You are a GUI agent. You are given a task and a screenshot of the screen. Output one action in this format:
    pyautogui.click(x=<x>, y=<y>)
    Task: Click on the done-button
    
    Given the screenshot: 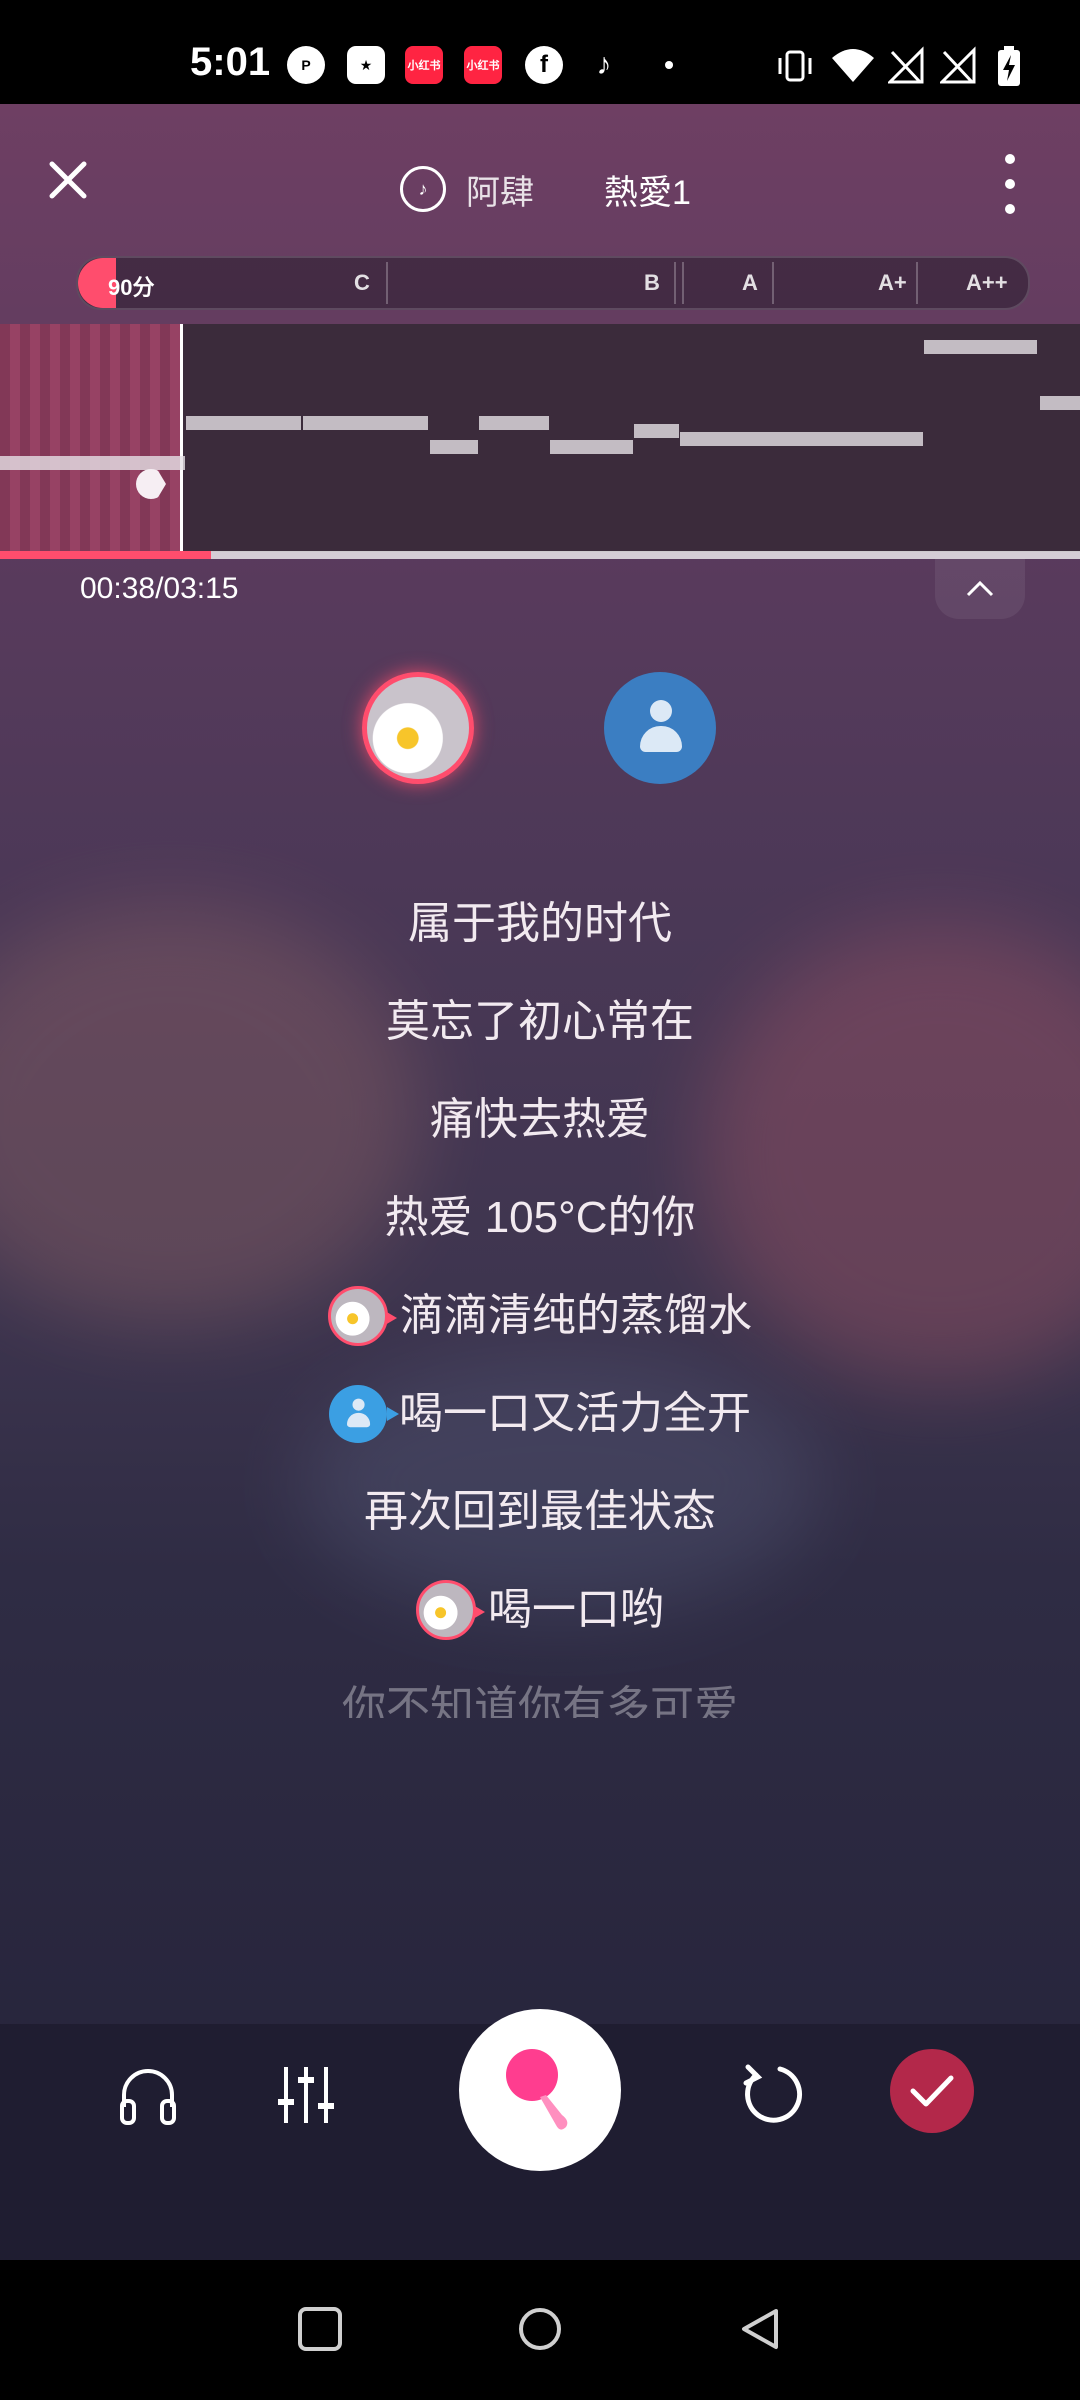 What is the action you would take?
    pyautogui.click(x=932, y=2091)
    